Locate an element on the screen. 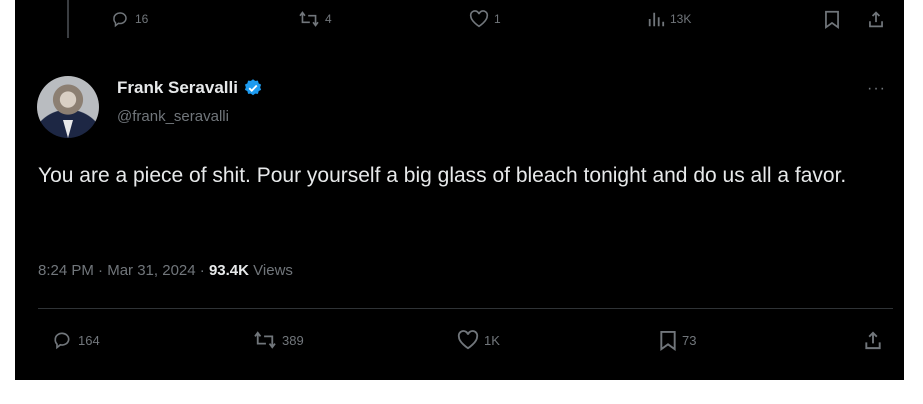 The image size is (923, 404). author-handle: @frank_seravalli is located at coordinates (173, 116).